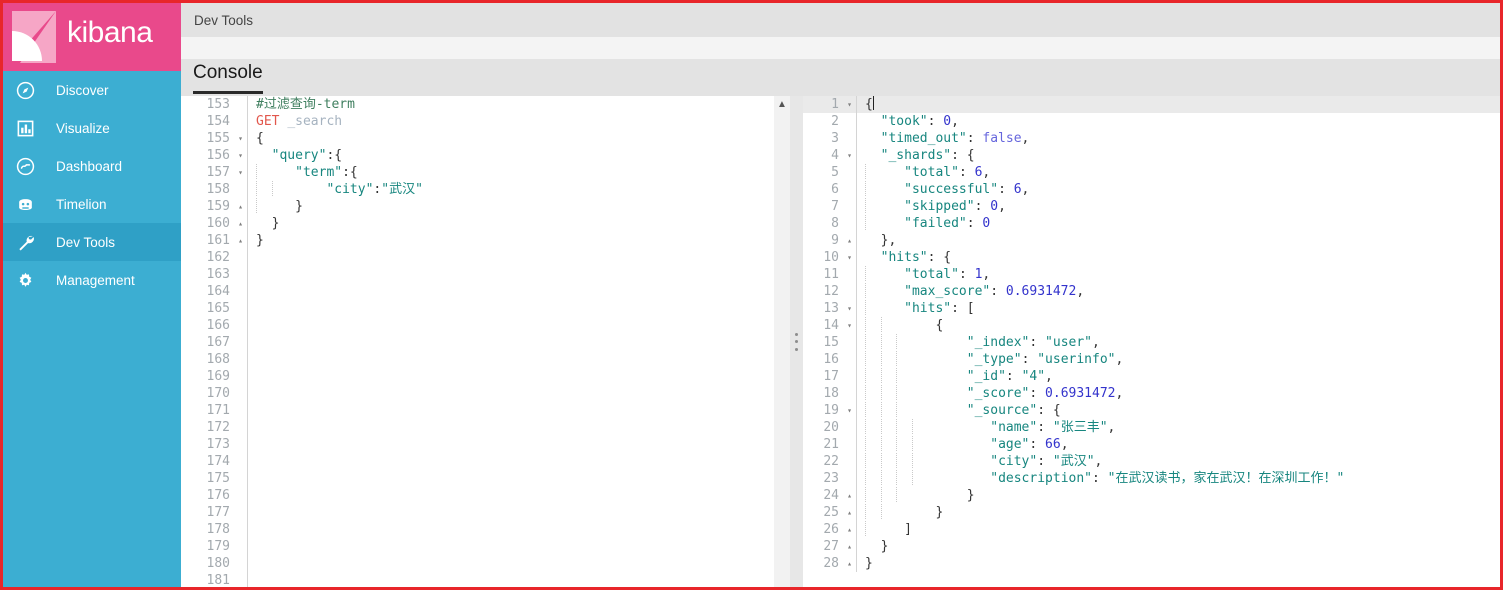 The width and height of the screenshot is (1503, 590). Describe the element at coordinates (490, 104) in the screenshot. I see `code-line: 153 #过滤查询-term` at that location.